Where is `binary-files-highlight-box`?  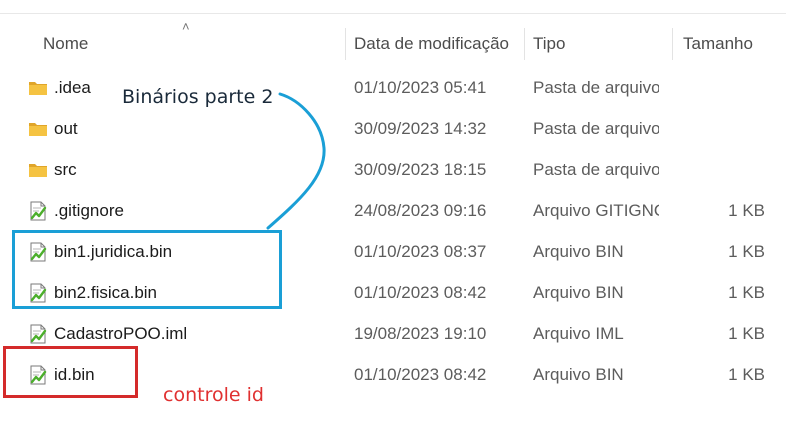
binary-files-highlight-box is located at coordinates (147, 269).